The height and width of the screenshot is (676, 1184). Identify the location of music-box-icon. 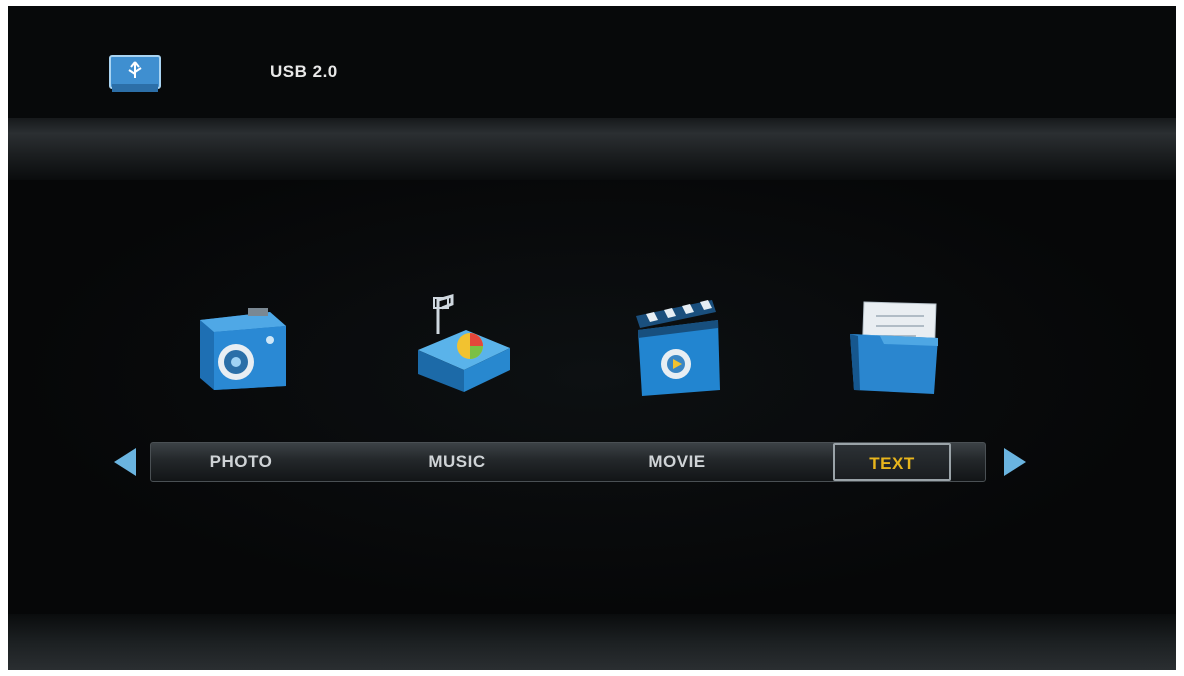
(463, 345).